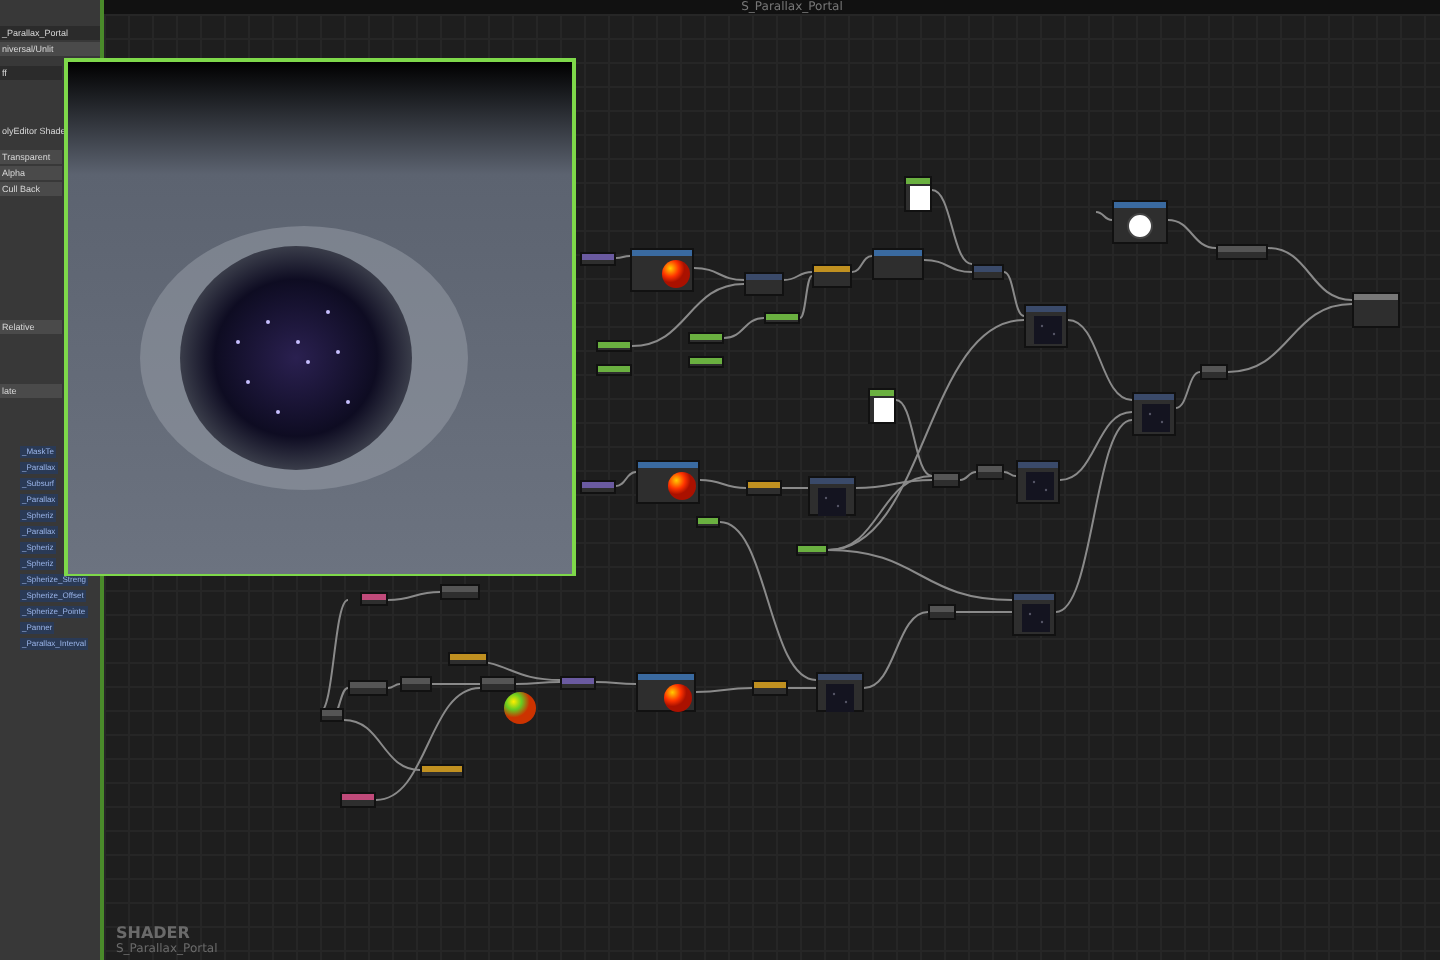  I want to click on glow-sphere-icon, so click(1140, 226).